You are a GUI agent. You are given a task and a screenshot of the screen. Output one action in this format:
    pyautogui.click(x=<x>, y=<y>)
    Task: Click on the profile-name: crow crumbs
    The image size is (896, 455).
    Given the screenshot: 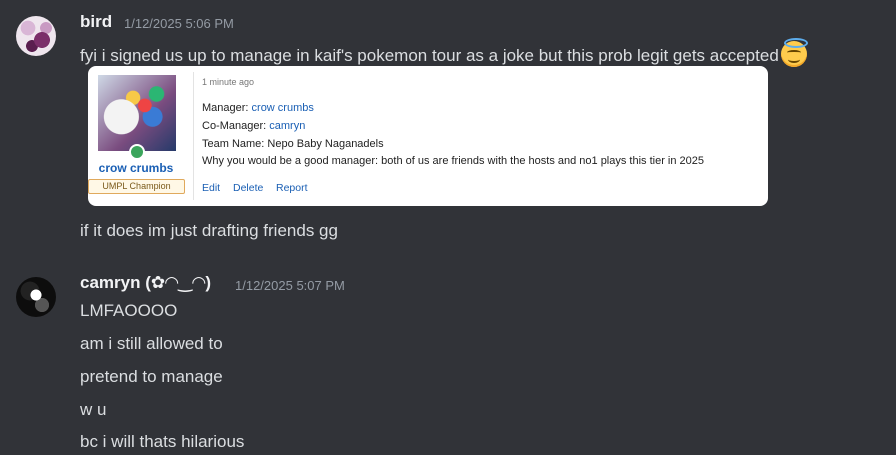 What is the action you would take?
    pyautogui.click(x=136, y=168)
    